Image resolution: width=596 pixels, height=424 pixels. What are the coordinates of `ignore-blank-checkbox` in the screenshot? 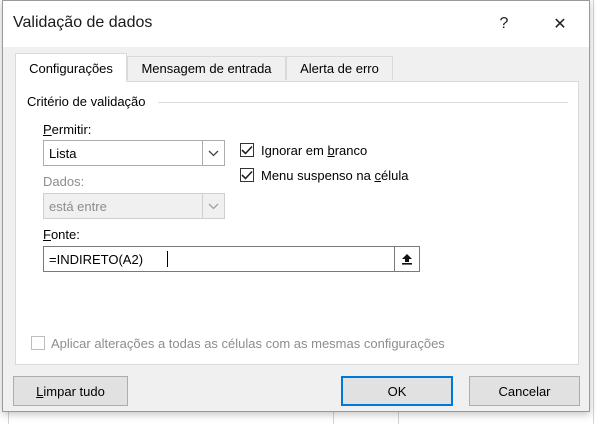 It's located at (247, 150).